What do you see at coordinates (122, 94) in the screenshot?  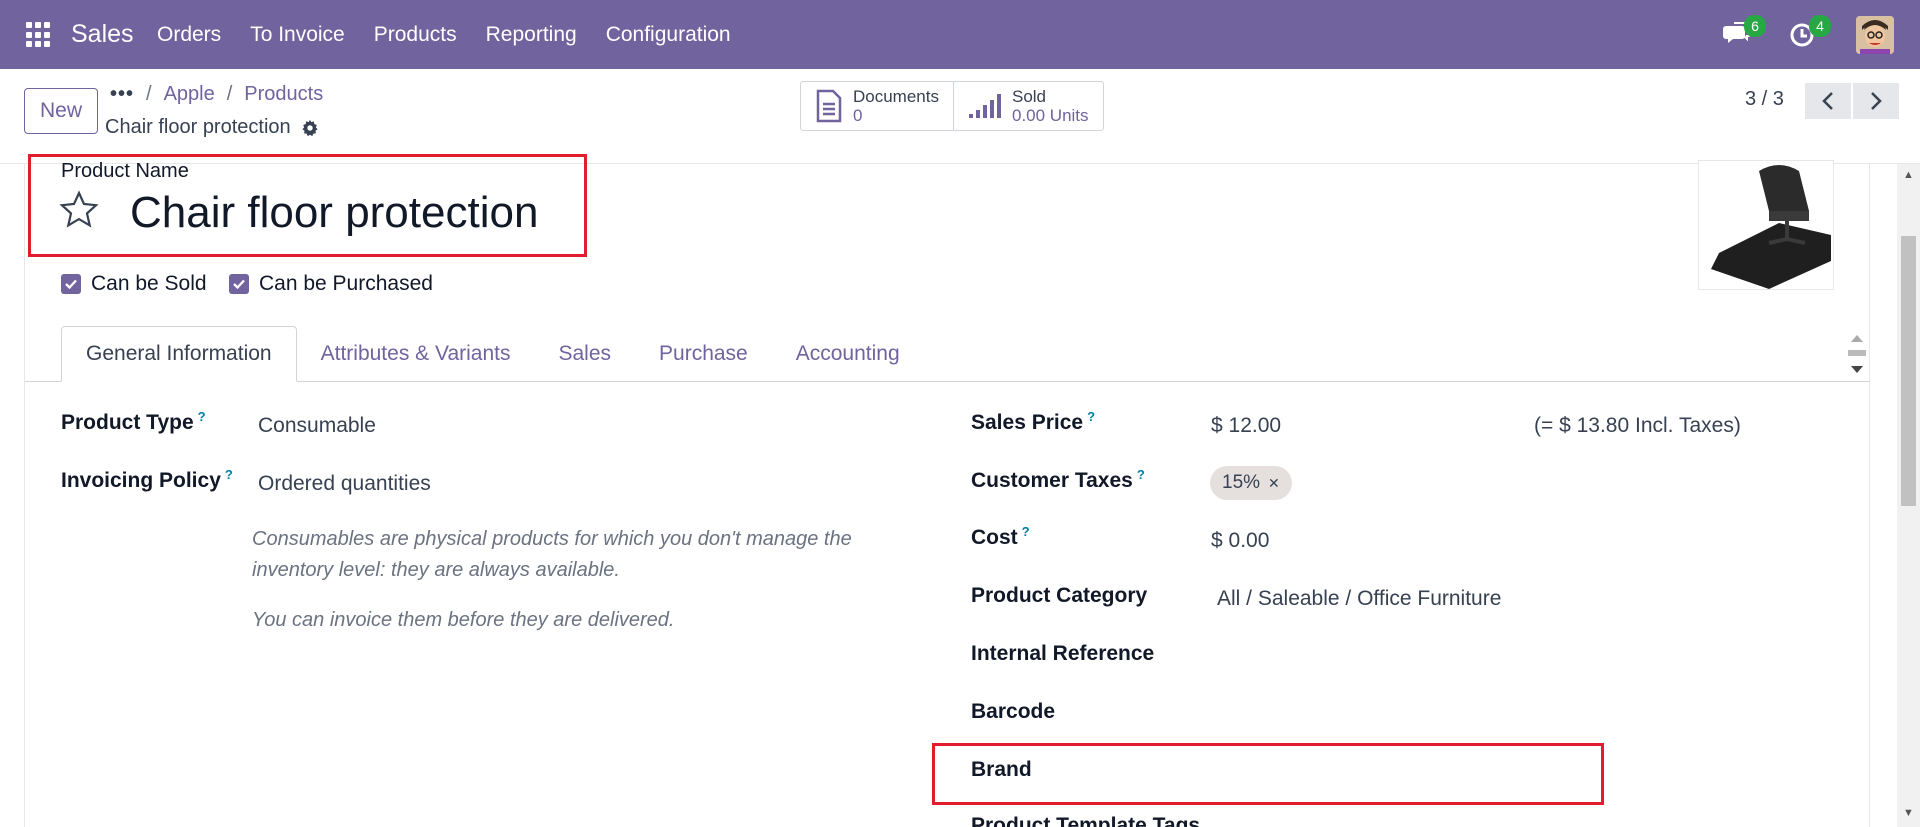 I see `breadcrumb-ellipsis: •••` at bounding box center [122, 94].